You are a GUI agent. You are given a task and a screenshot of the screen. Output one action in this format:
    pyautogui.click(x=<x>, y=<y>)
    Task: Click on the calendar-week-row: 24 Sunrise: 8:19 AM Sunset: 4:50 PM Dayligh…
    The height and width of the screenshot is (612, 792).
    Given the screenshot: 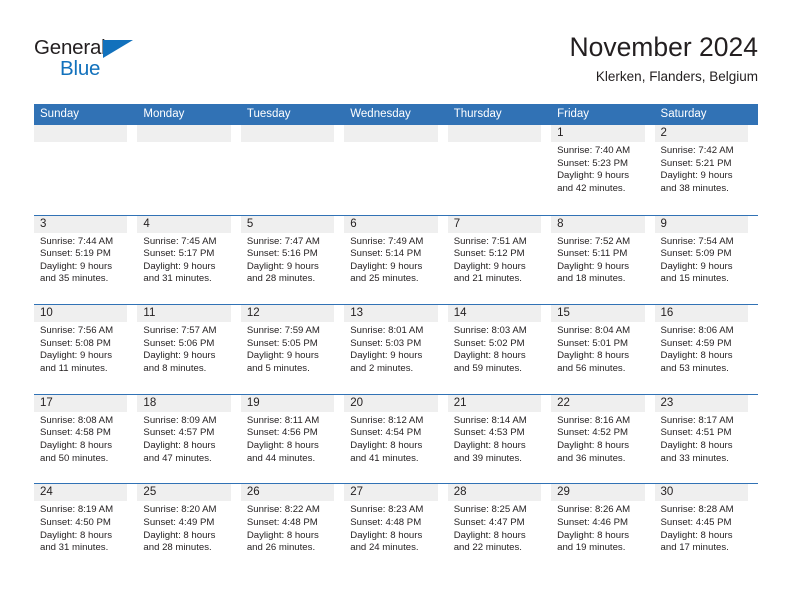 What is the action you would take?
    pyautogui.click(x=396, y=528)
    